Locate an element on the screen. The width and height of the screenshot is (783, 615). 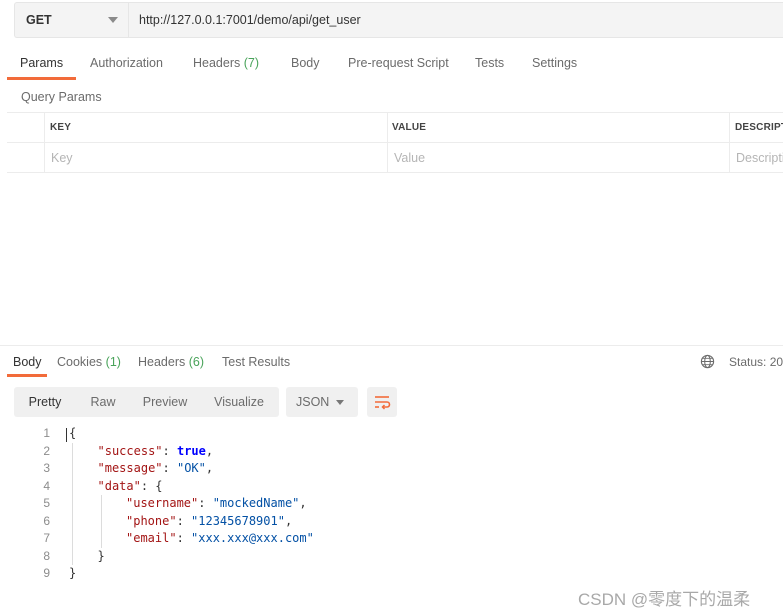
column-header-key: KEY is located at coordinates (61, 127).